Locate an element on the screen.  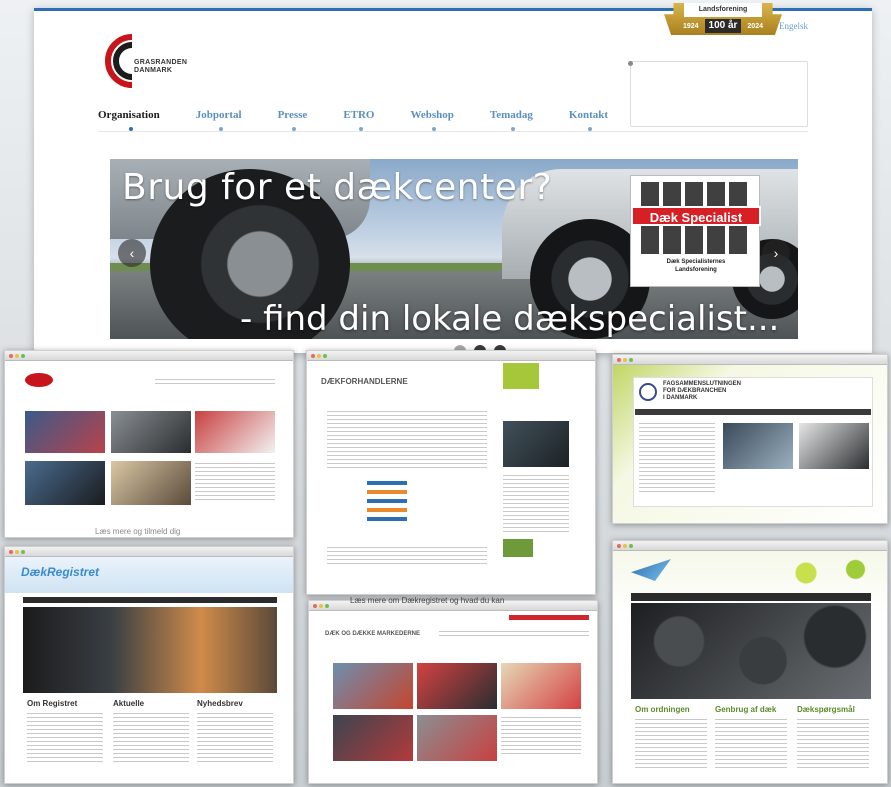
thumb2-article is located at coordinates (407, 441).